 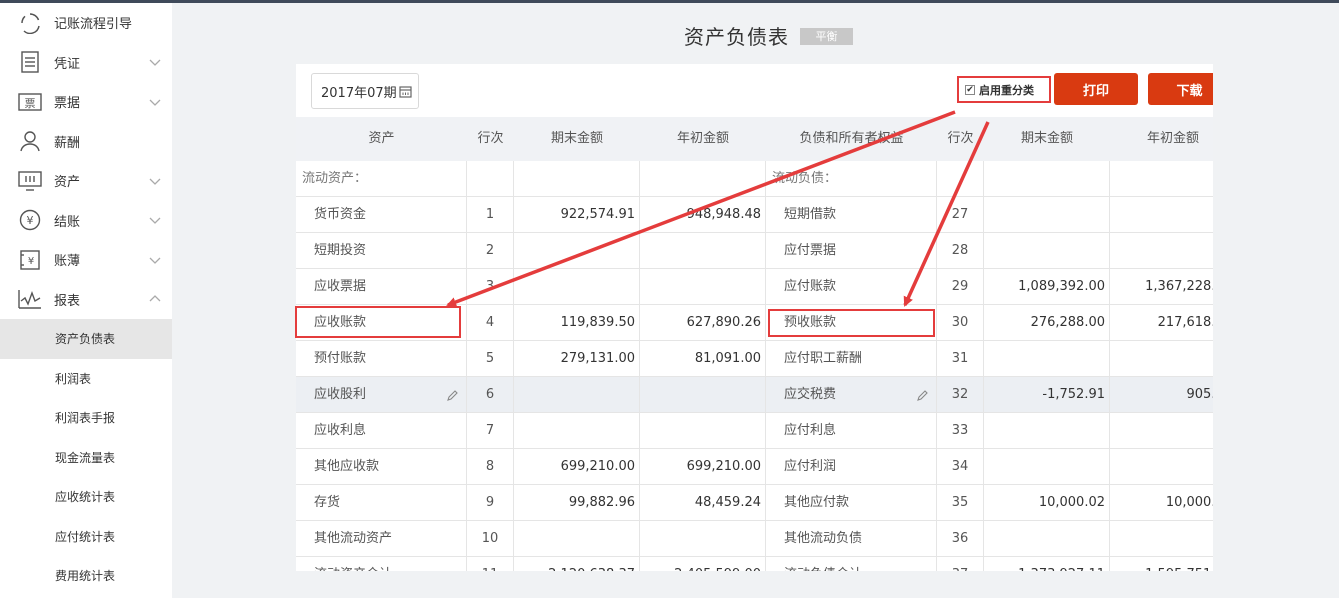 What do you see at coordinates (1004, 89) in the screenshot?
I see `reclassify-toggle: ✔ 启用重分类` at bounding box center [1004, 89].